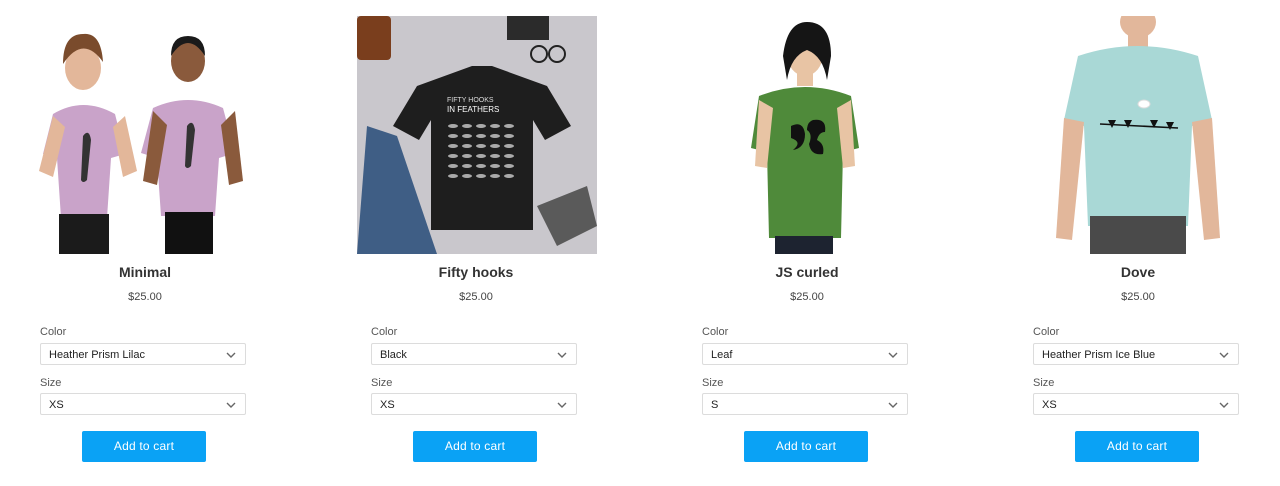  Describe the element at coordinates (805, 354) in the screenshot. I see `color-select: Leaf` at that location.